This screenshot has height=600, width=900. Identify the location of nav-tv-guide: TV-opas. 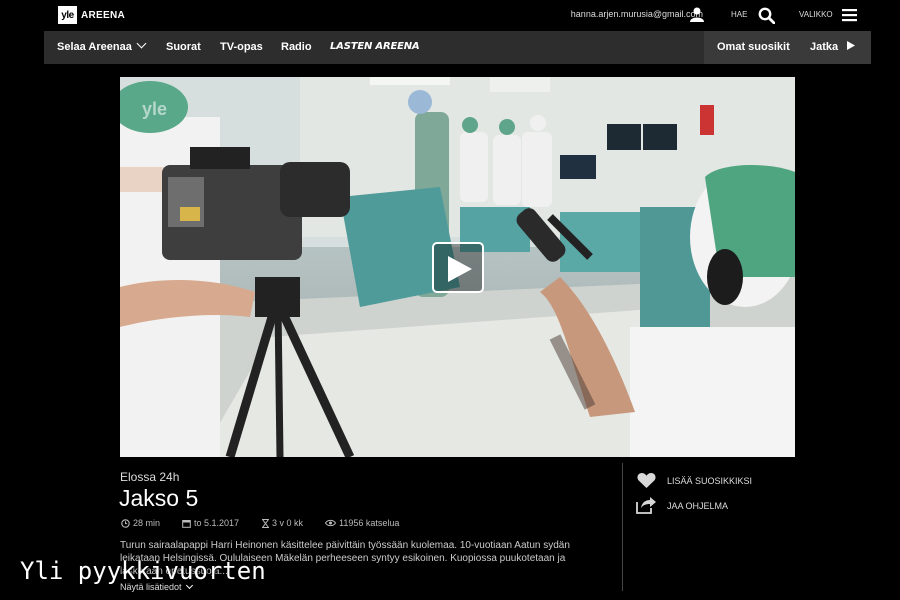
(241, 47).